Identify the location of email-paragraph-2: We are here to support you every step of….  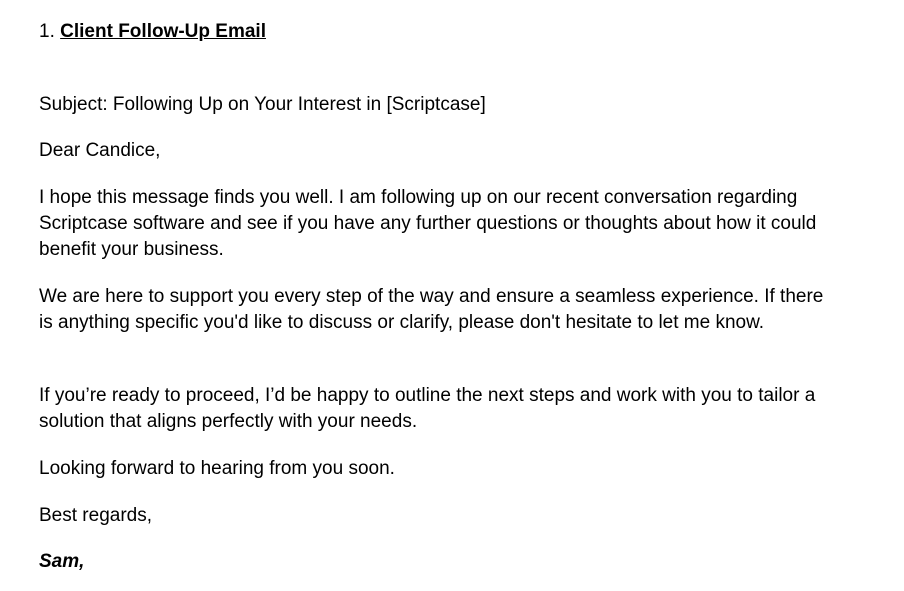
(431, 309).